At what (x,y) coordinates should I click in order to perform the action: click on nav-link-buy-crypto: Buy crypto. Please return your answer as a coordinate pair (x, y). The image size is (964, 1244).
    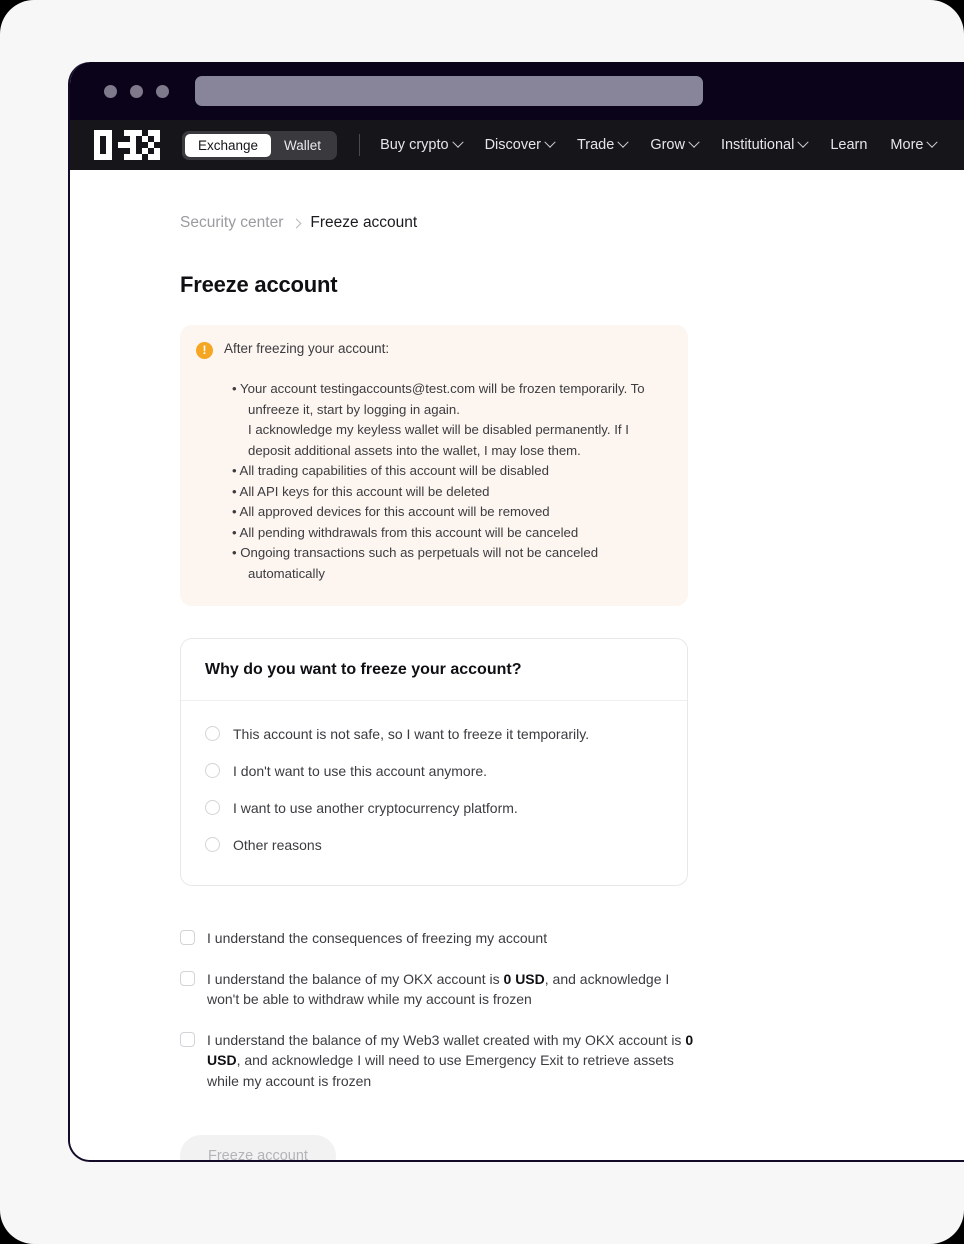
    Looking at the image, I should click on (422, 144).